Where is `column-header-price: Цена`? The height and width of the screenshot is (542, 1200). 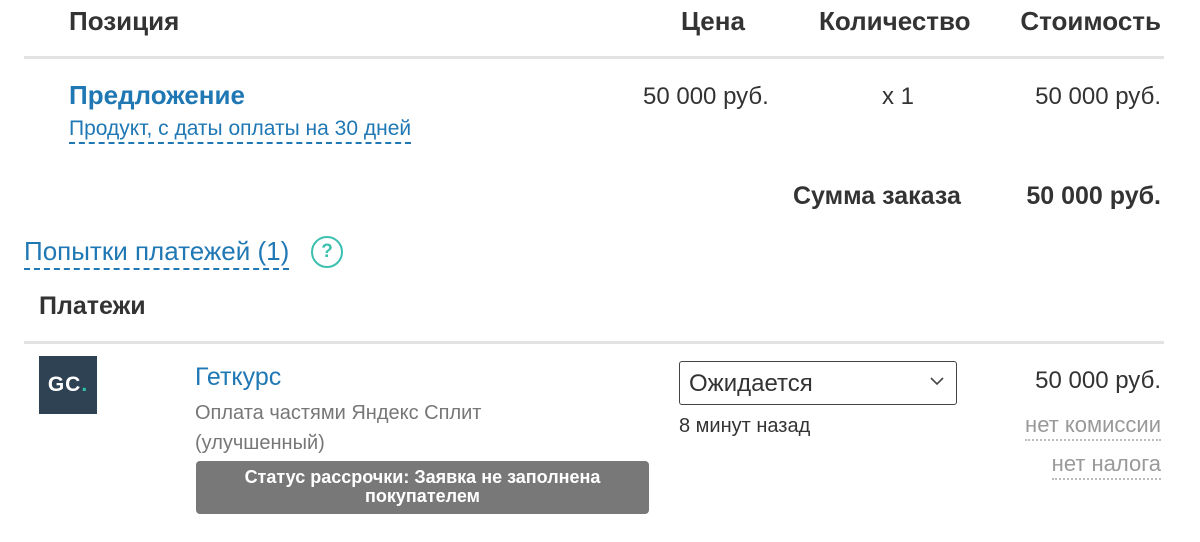 column-header-price: Цена is located at coordinates (713, 21).